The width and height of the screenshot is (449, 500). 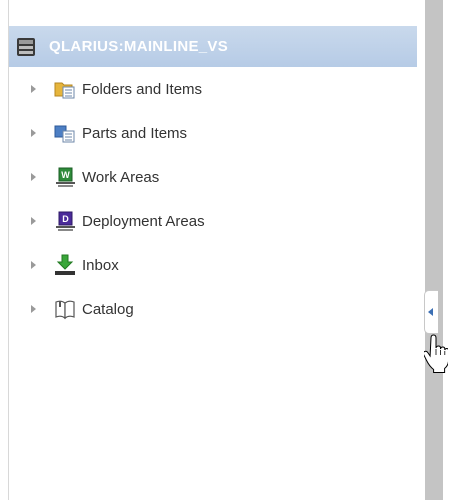 What do you see at coordinates (143, 221) in the screenshot?
I see `tree-node-label: Deployment Areas` at bounding box center [143, 221].